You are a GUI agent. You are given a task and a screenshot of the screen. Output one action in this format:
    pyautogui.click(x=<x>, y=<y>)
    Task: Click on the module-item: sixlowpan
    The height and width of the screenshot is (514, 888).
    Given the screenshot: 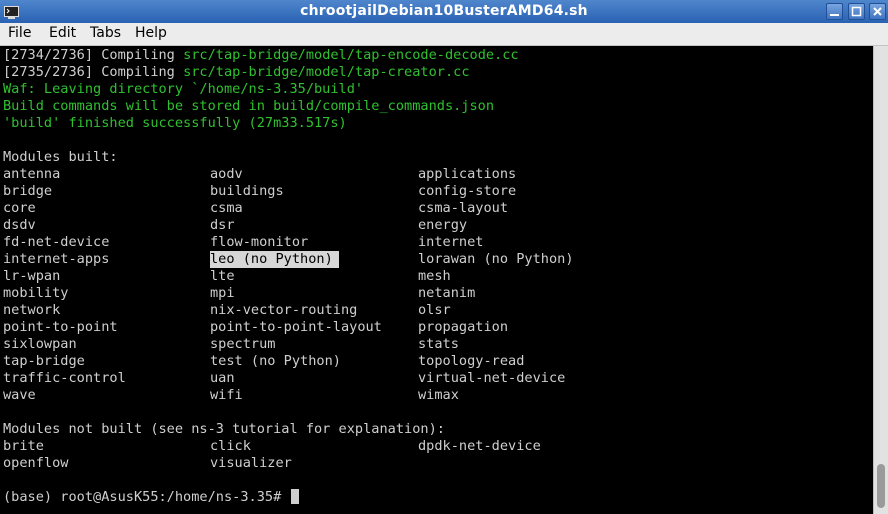 What is the action you would take?
    pyautogui.click(x=40, y=344)
    